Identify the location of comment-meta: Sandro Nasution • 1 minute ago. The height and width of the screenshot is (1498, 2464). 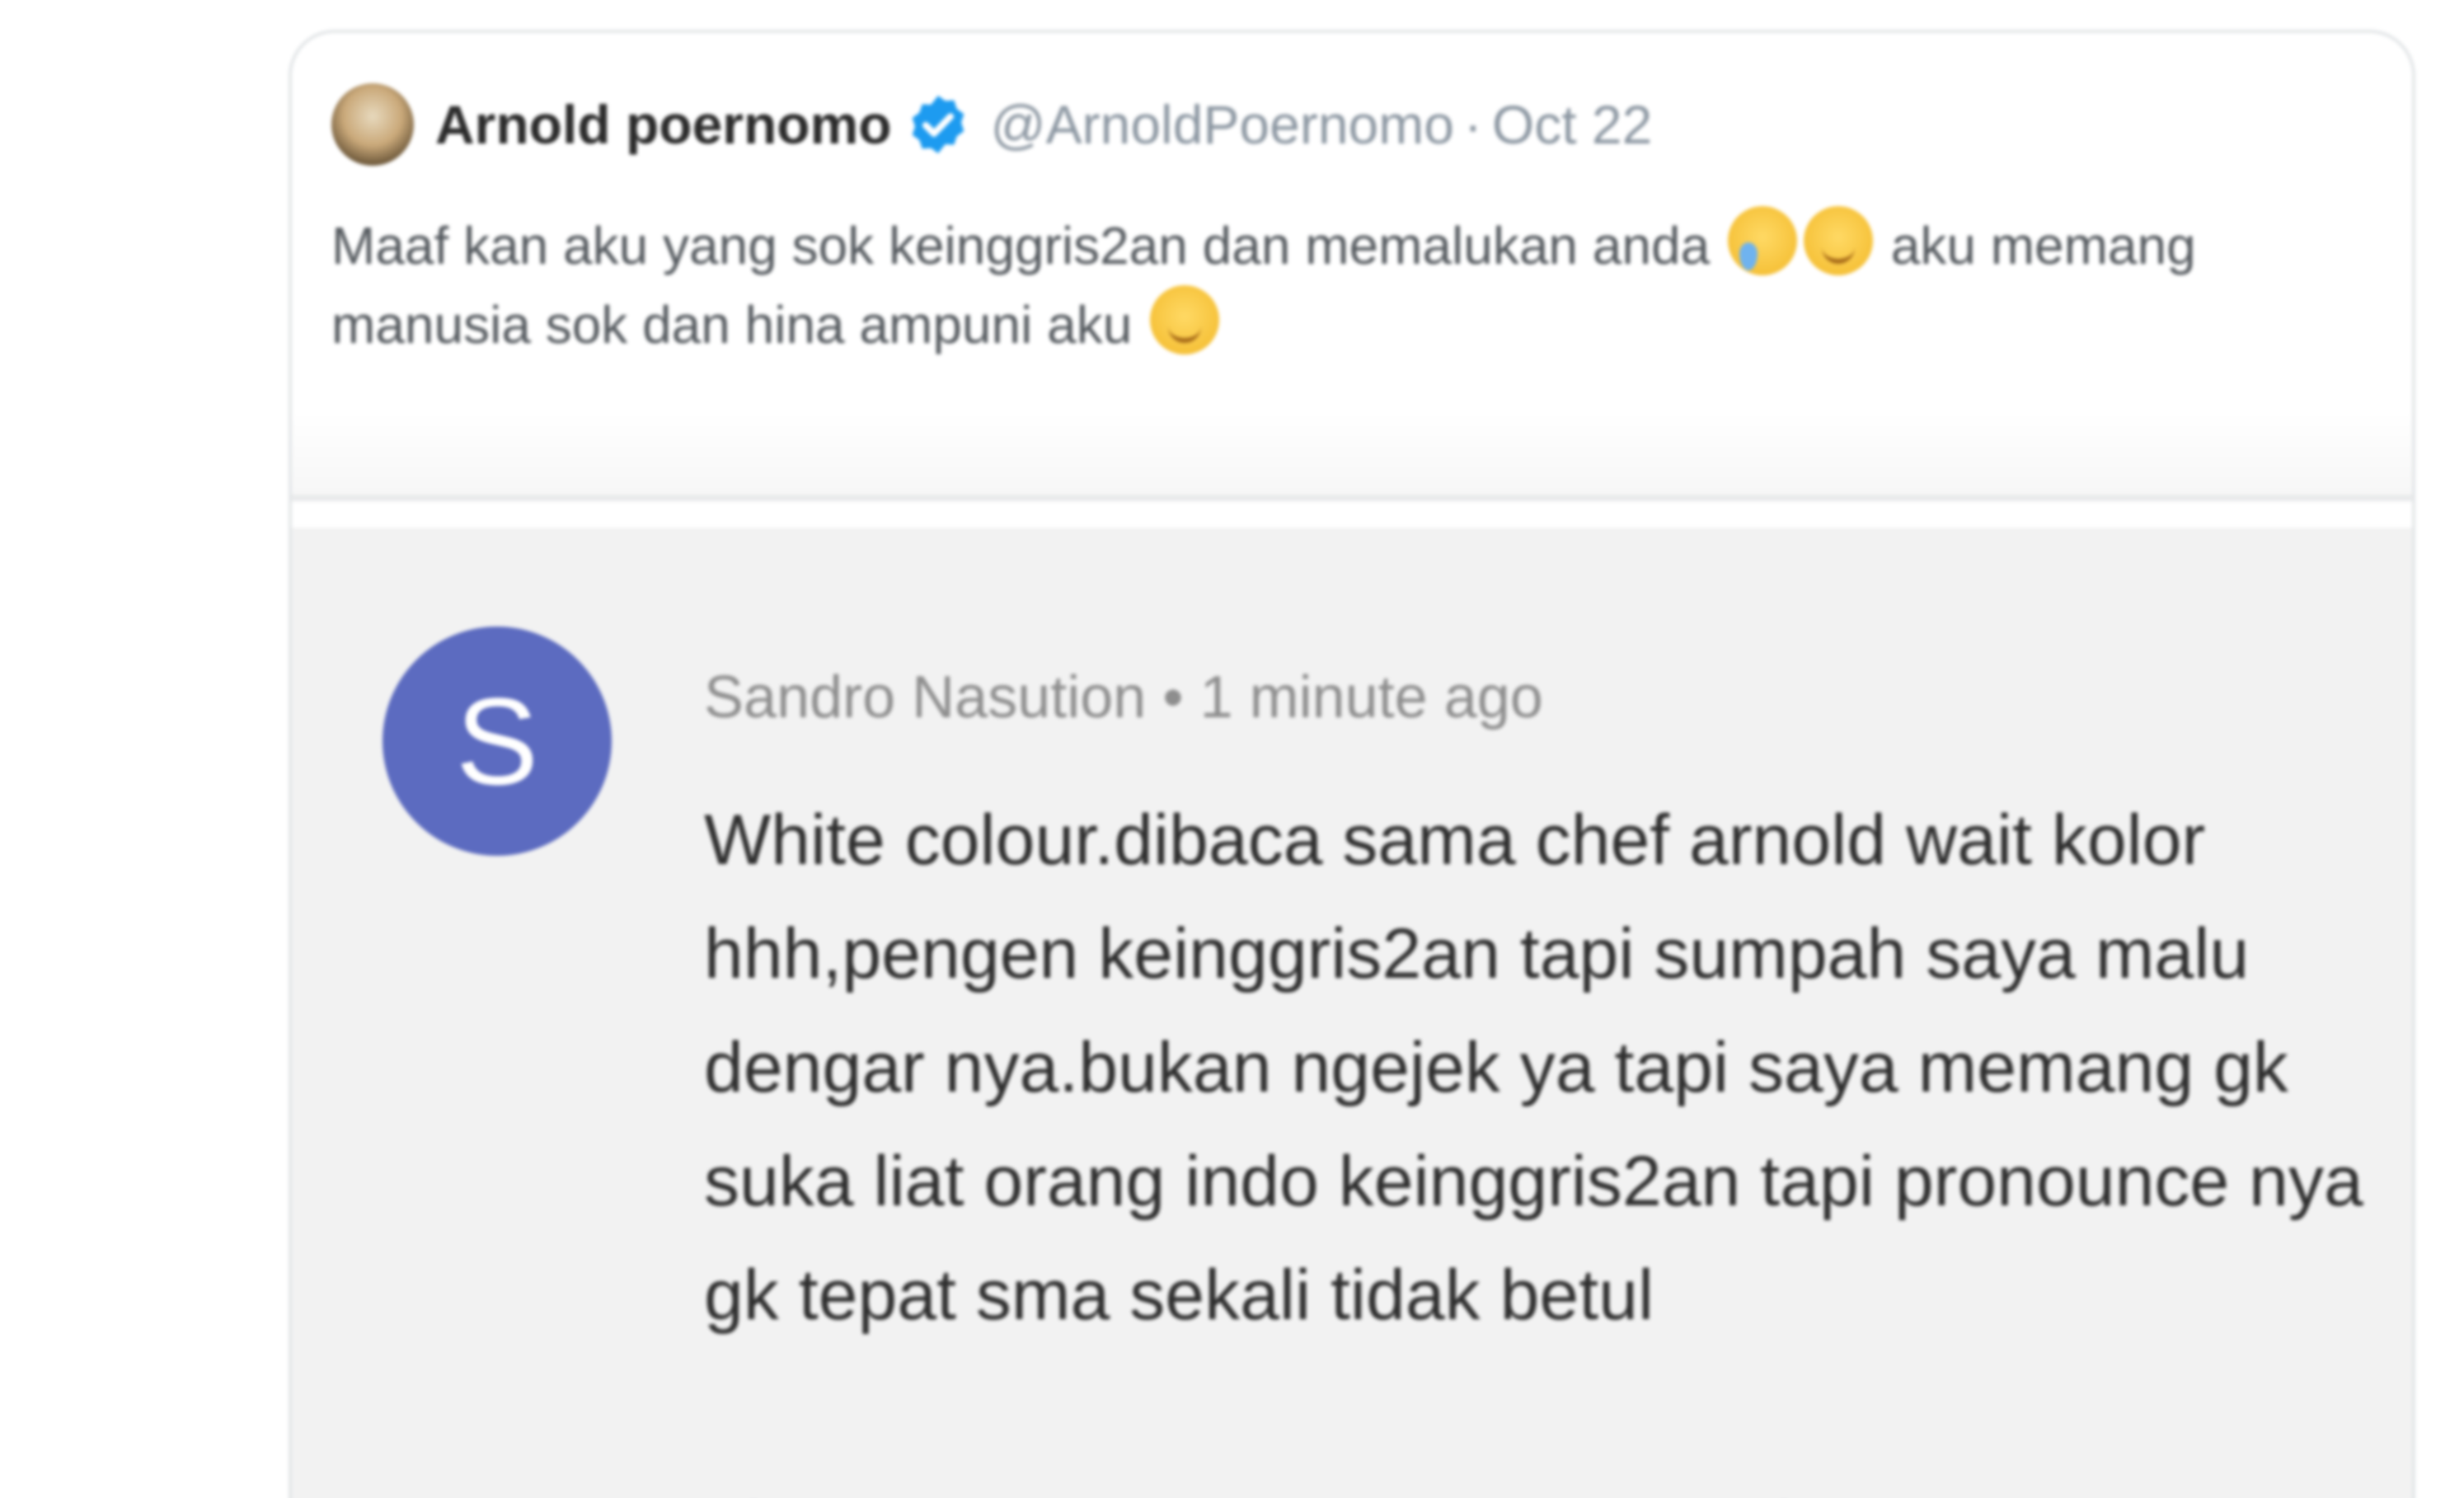
(1123, 698).